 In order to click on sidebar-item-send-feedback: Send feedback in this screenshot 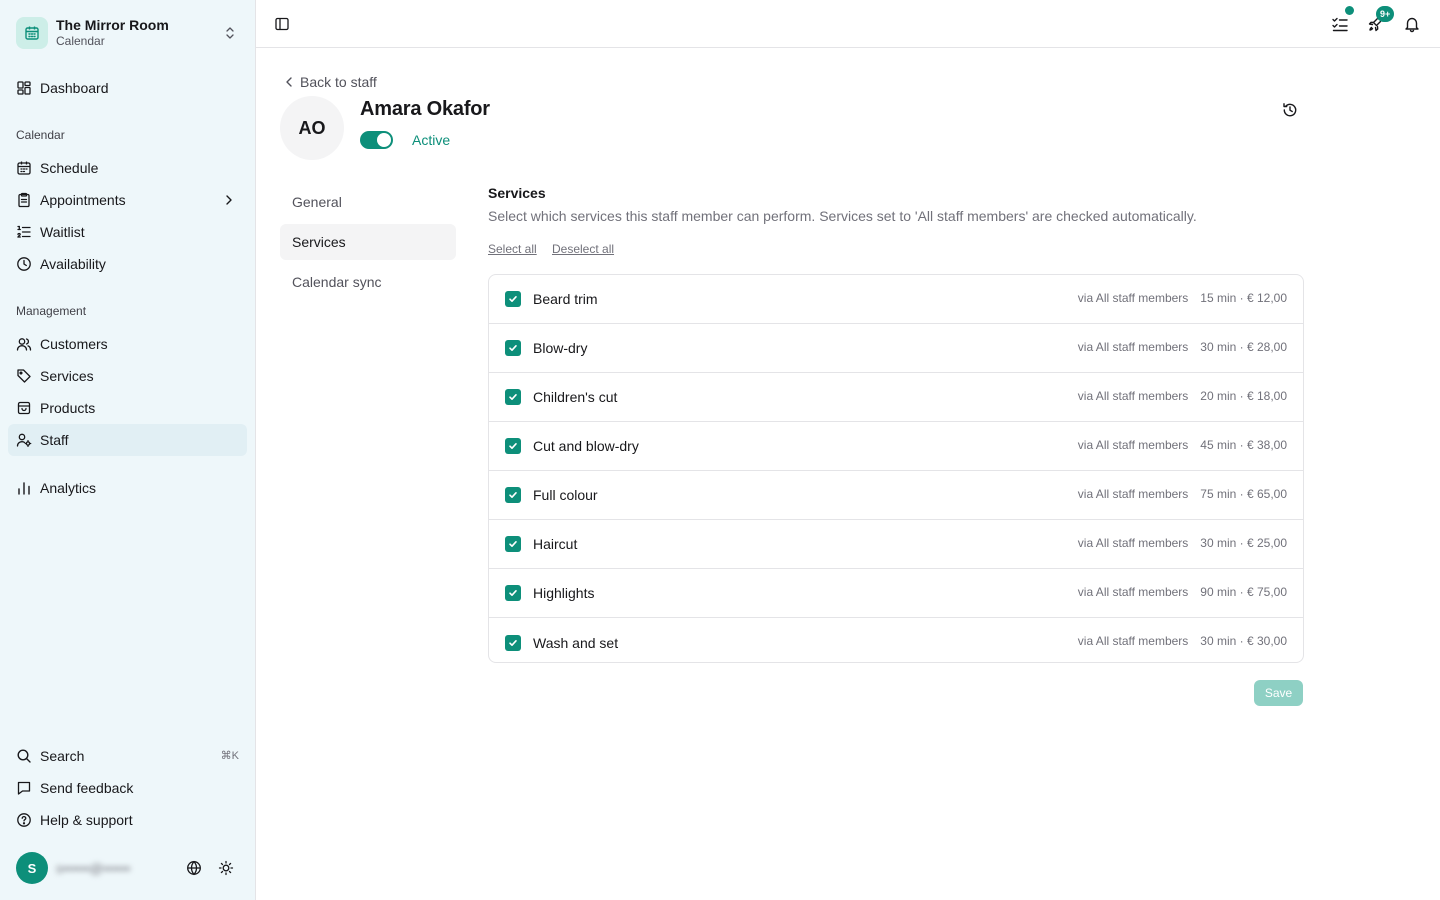, I will do `click(127, 788)`.